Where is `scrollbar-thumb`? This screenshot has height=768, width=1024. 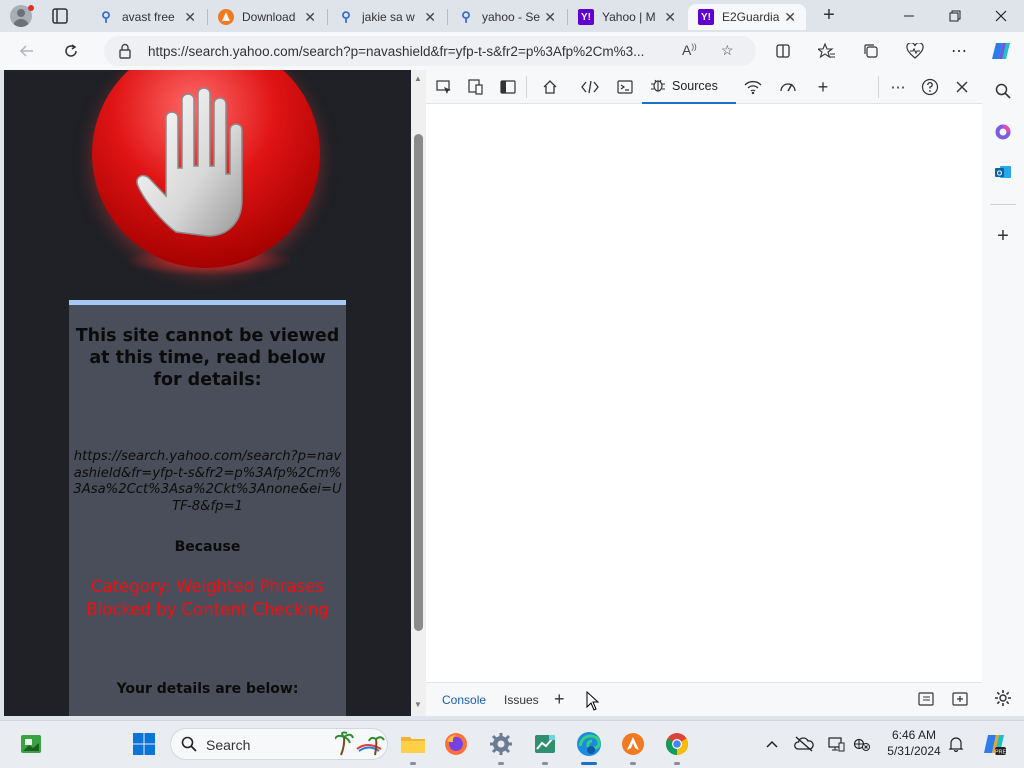 scrollbar-thumb is located at coordinates (418, 382).